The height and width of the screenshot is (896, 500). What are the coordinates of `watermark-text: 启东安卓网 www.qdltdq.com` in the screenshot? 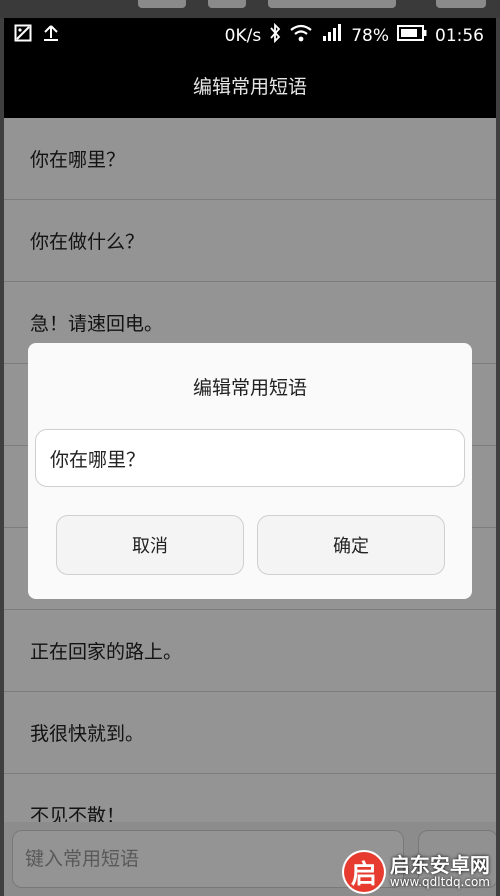 It's located at (440, 872).